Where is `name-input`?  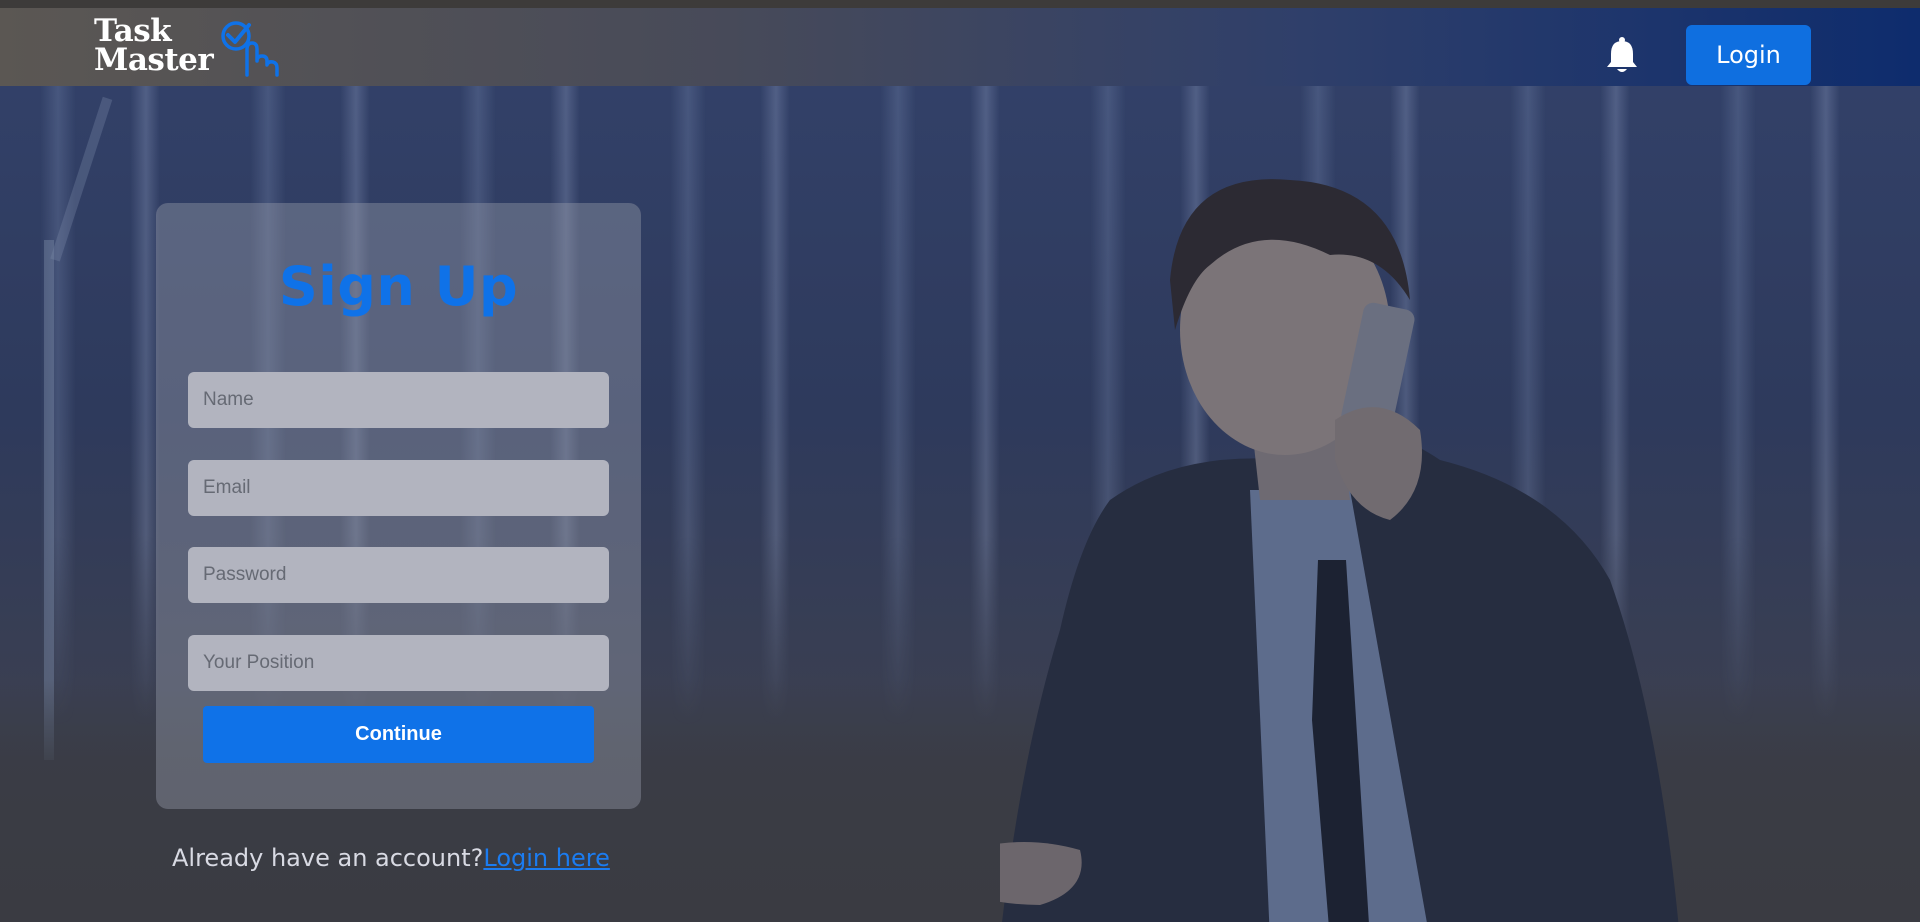 name-input is located at coordinates (398, 400).